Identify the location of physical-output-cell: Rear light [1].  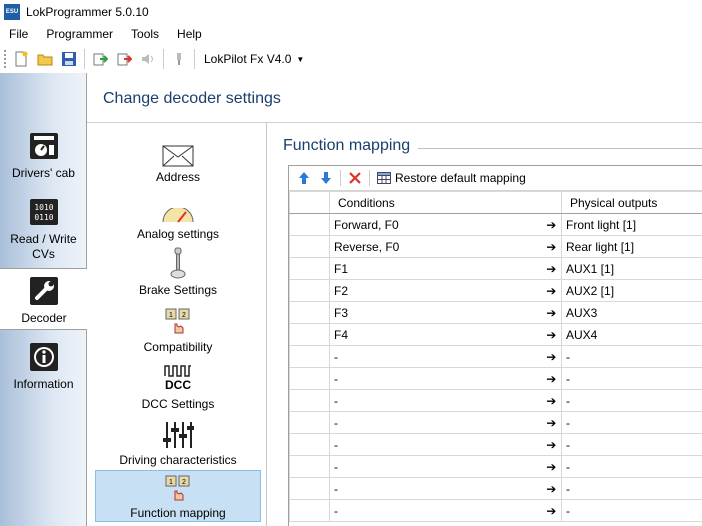
(631, 246).